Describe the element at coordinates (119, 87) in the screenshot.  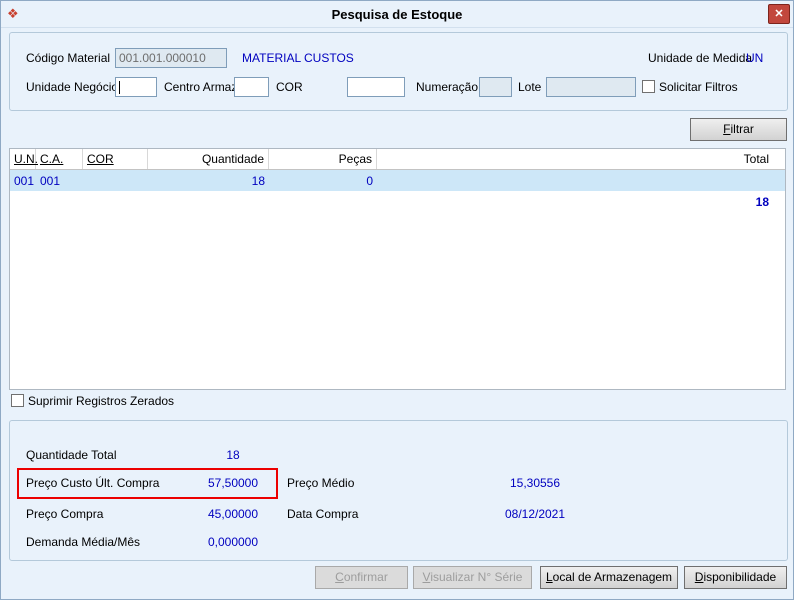
I see `text-caret` at that location.